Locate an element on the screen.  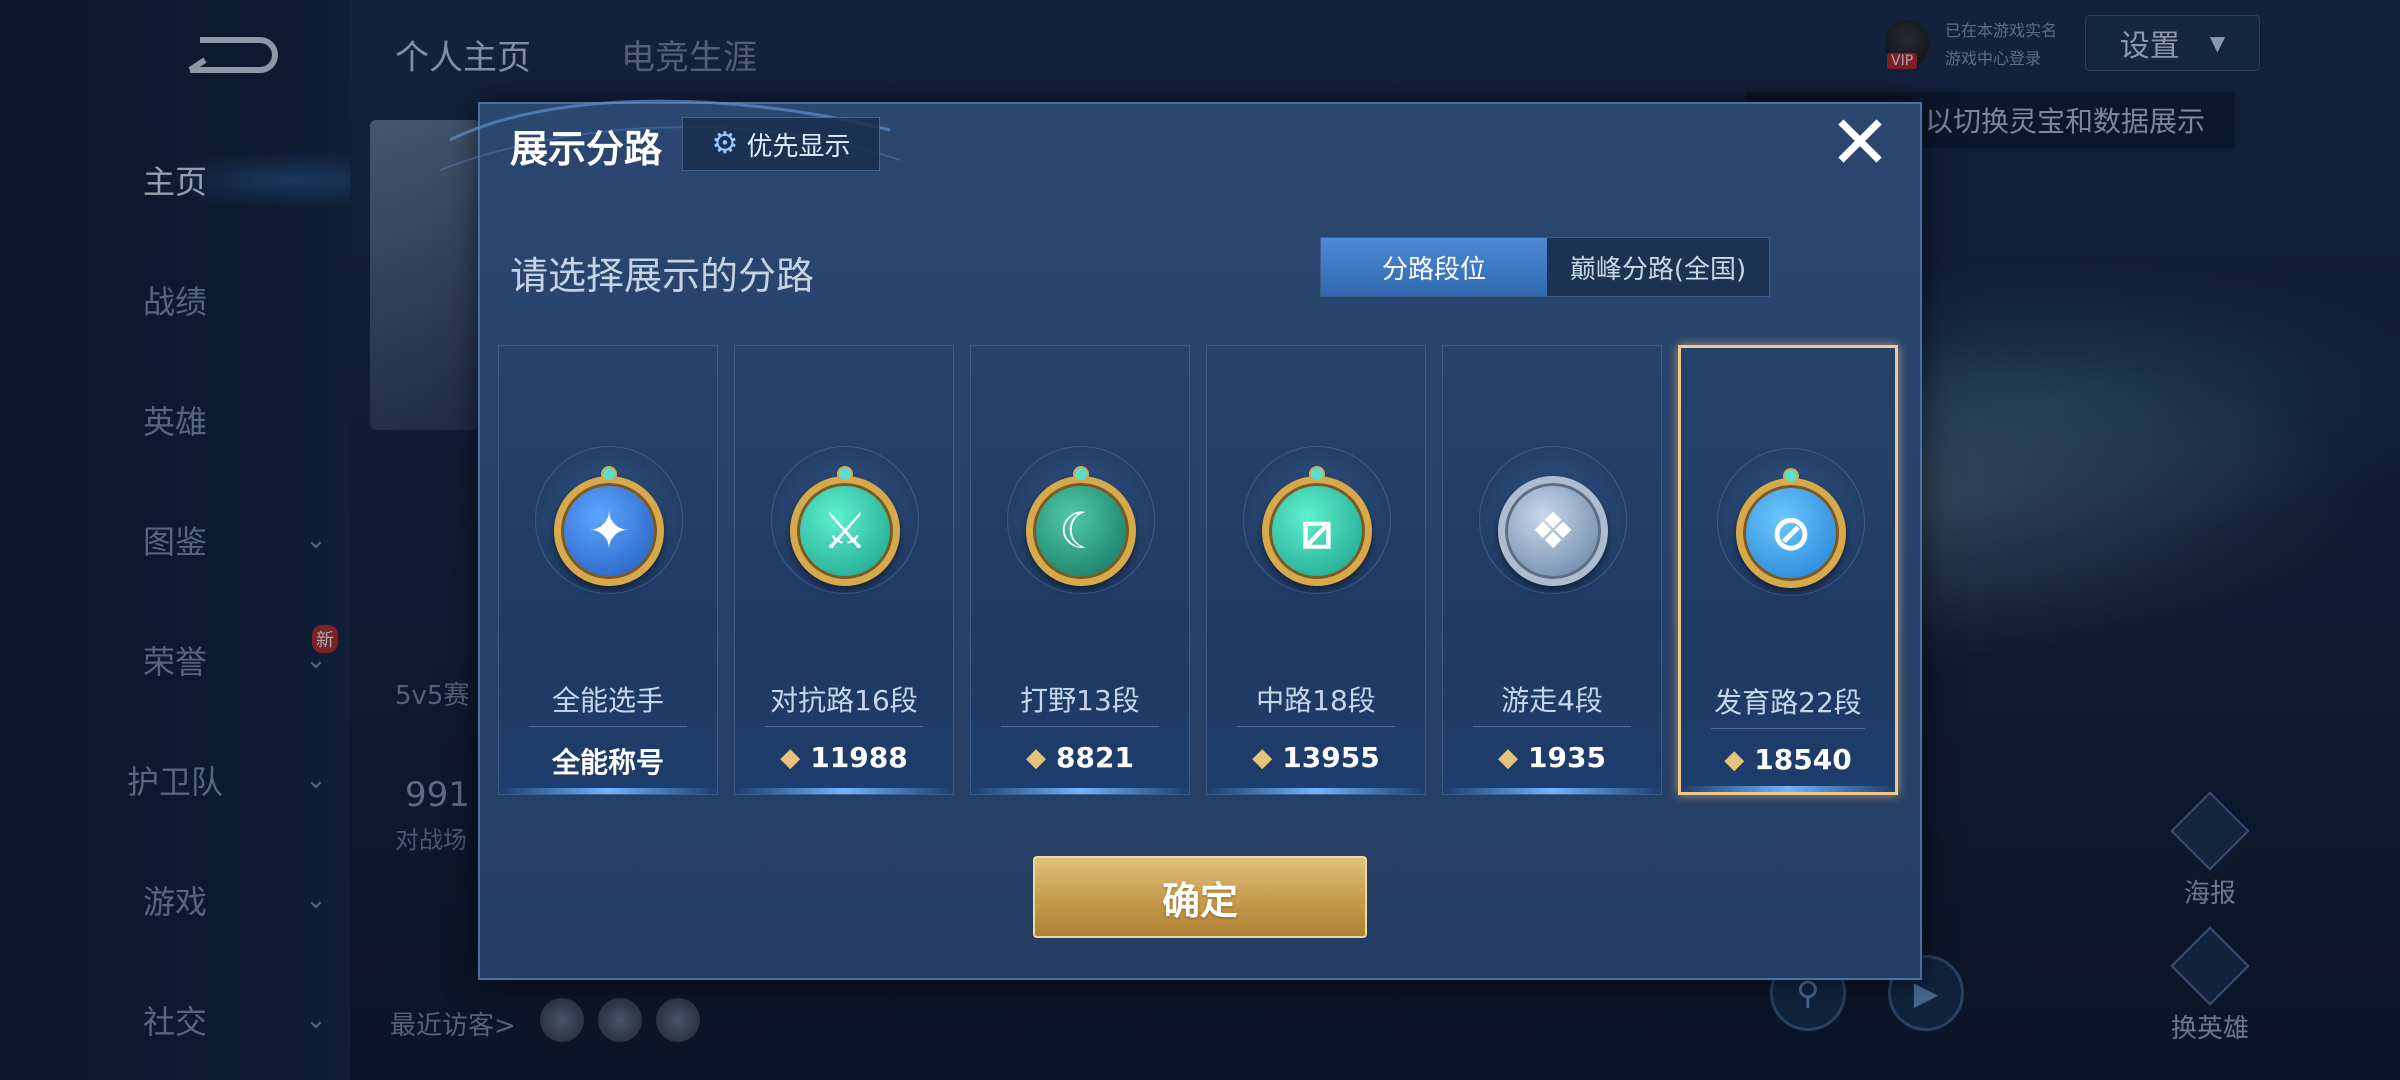
lane-card-value: ◆ 13955 is located at coordinates (1316, 757).